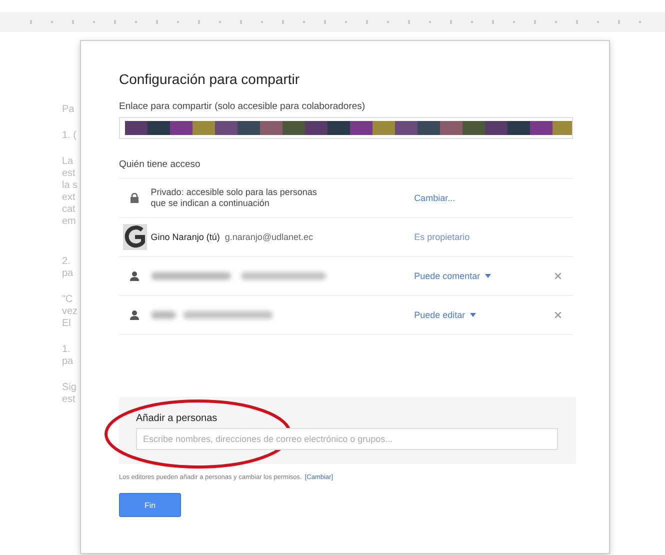  I want to click on document-text: "C, so click(68, 300).